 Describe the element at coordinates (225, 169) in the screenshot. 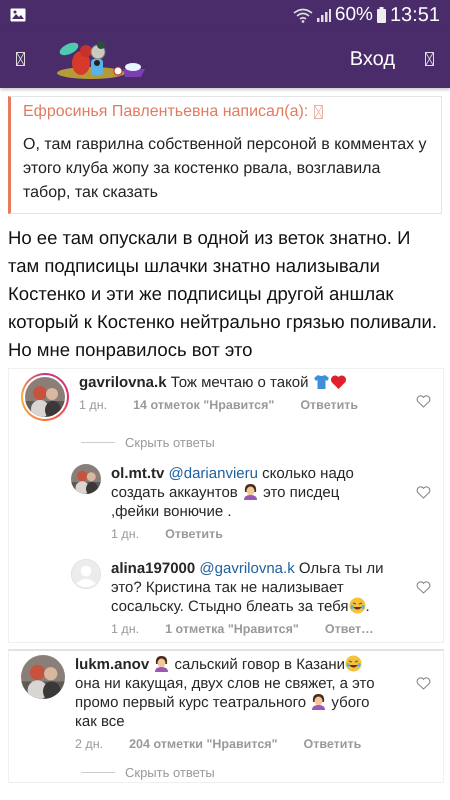

I see `quote-text: О, там гаврилна собственной персоной в комментах у этого клуба жопу за костенко рвала, возглавила табор, так сказать` at that location.